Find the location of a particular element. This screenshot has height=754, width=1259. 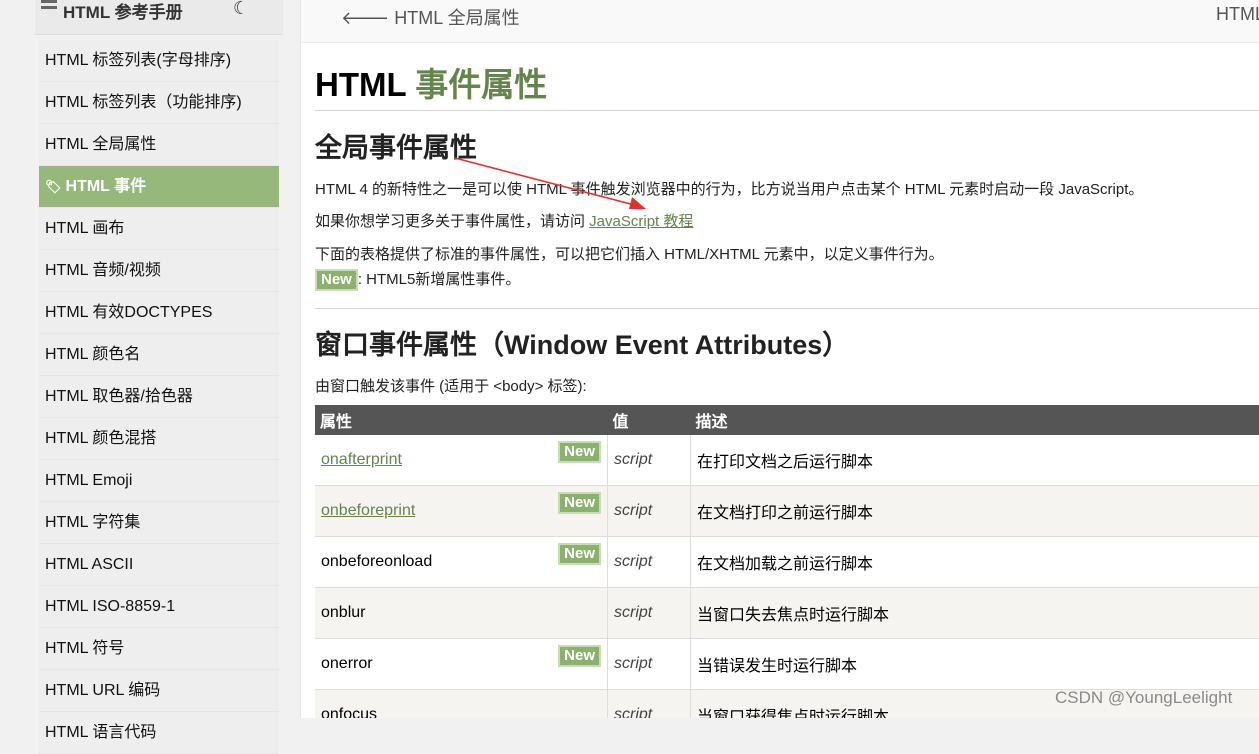

js-tutorial-text: 如果你想学习更多关于事件属性，请访问 is located at coordinates (452, 221).